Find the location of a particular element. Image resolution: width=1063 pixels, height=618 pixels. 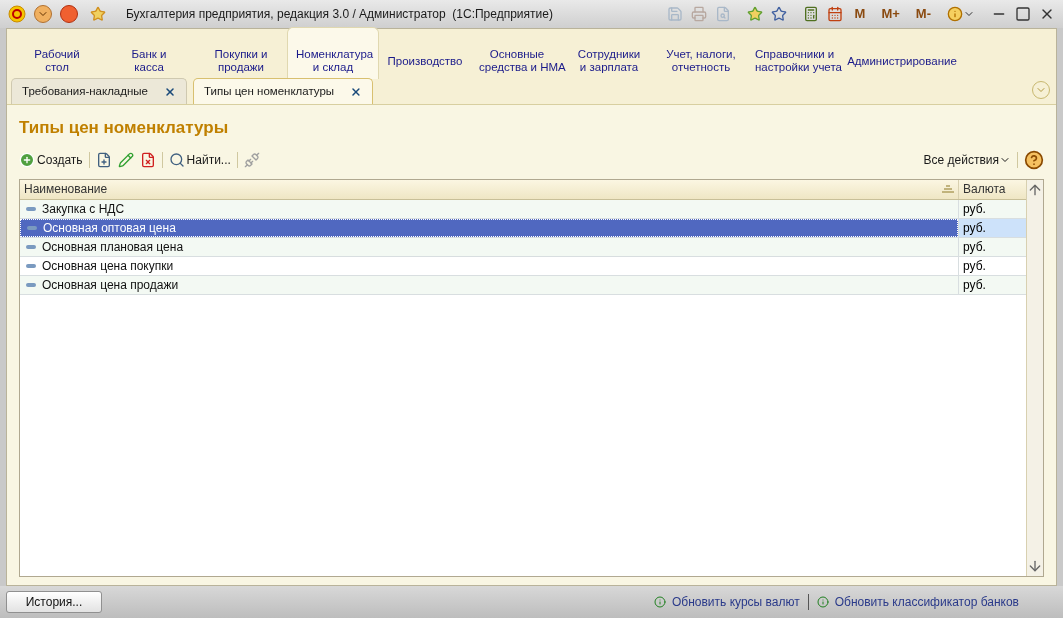

form-title: Типы цен номенклатуры is located at coordinates (124, 128).